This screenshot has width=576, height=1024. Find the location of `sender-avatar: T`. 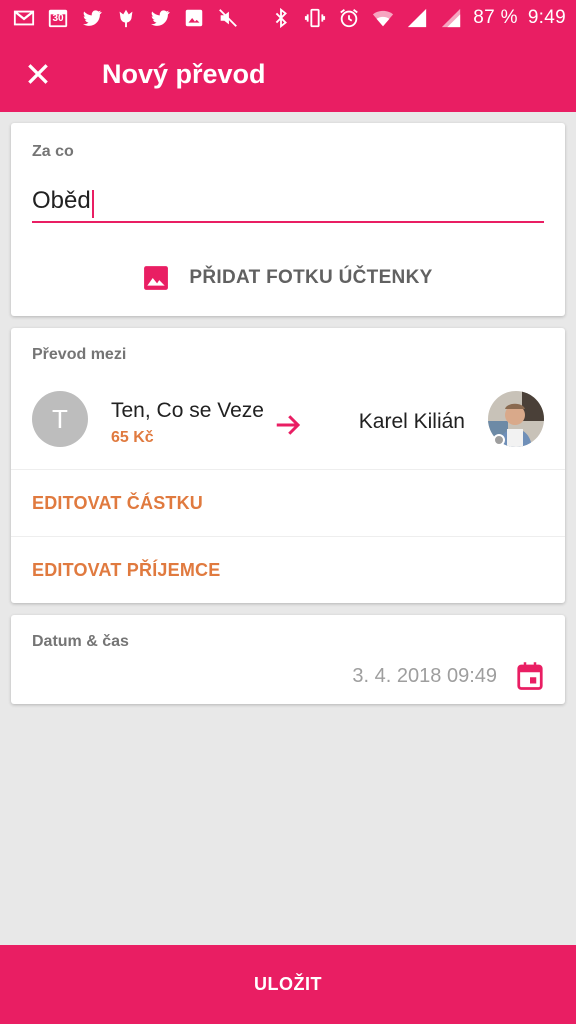

sender-avatar: T is located at coordinates (60, 419).